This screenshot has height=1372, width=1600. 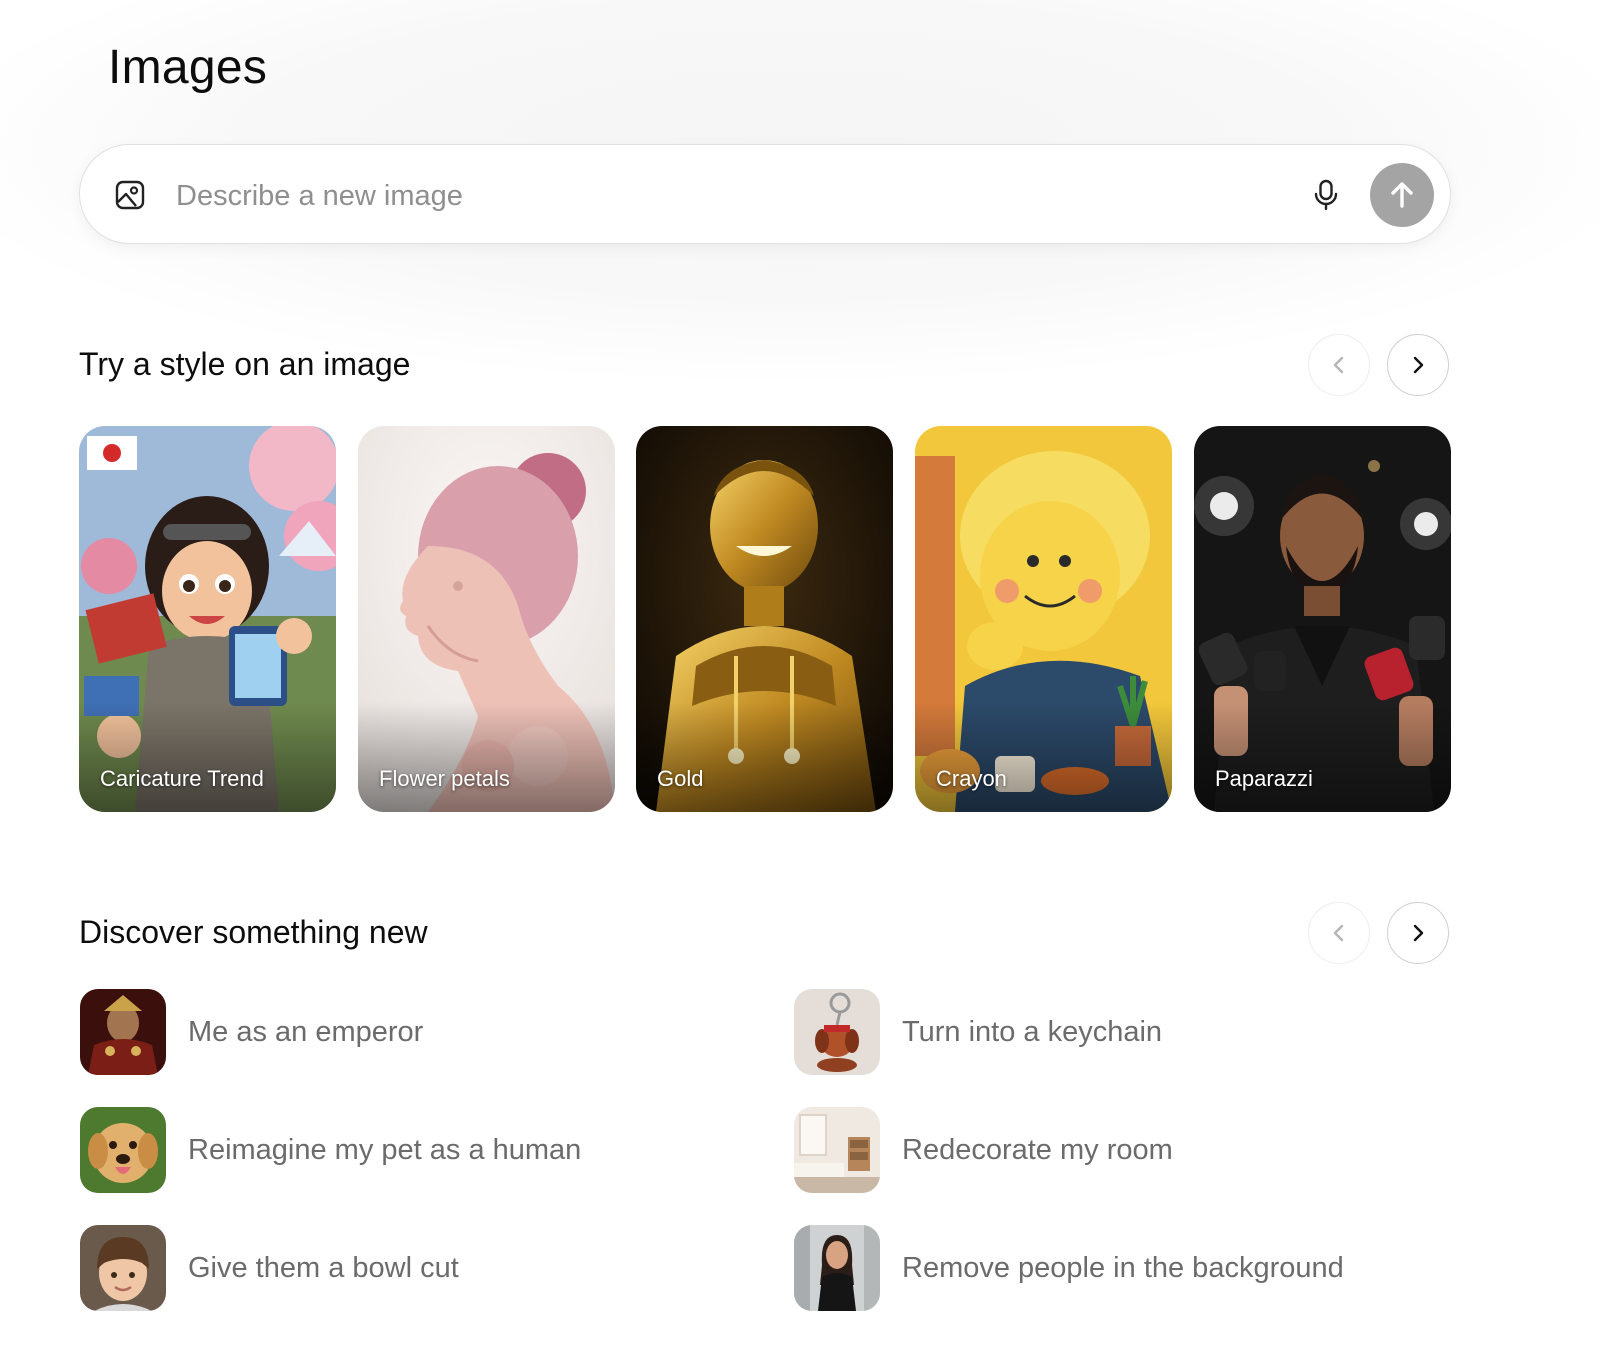 I want to click on style-card-flower-petals: Flower petals, so click(x=486, y=619).